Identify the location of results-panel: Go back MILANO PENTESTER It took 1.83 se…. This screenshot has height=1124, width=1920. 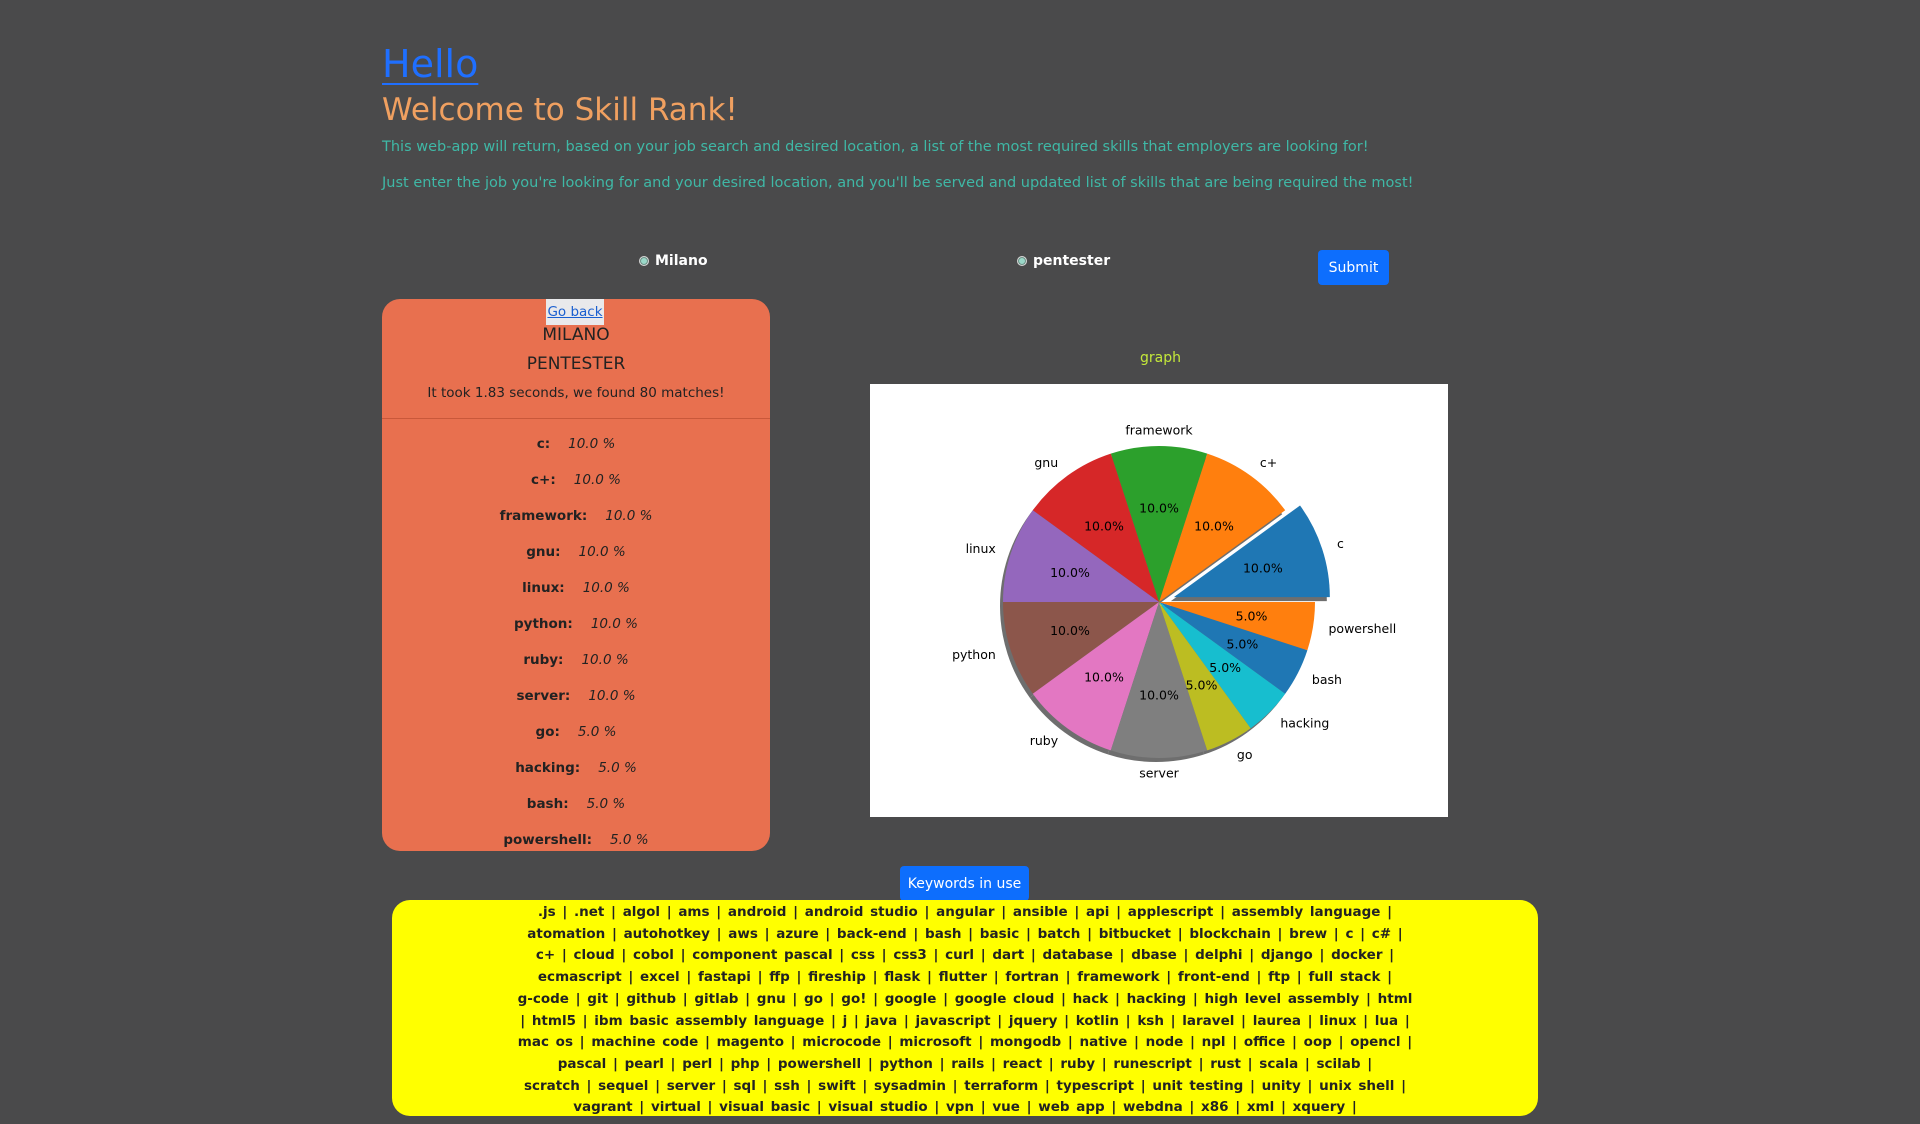
(576, 575).